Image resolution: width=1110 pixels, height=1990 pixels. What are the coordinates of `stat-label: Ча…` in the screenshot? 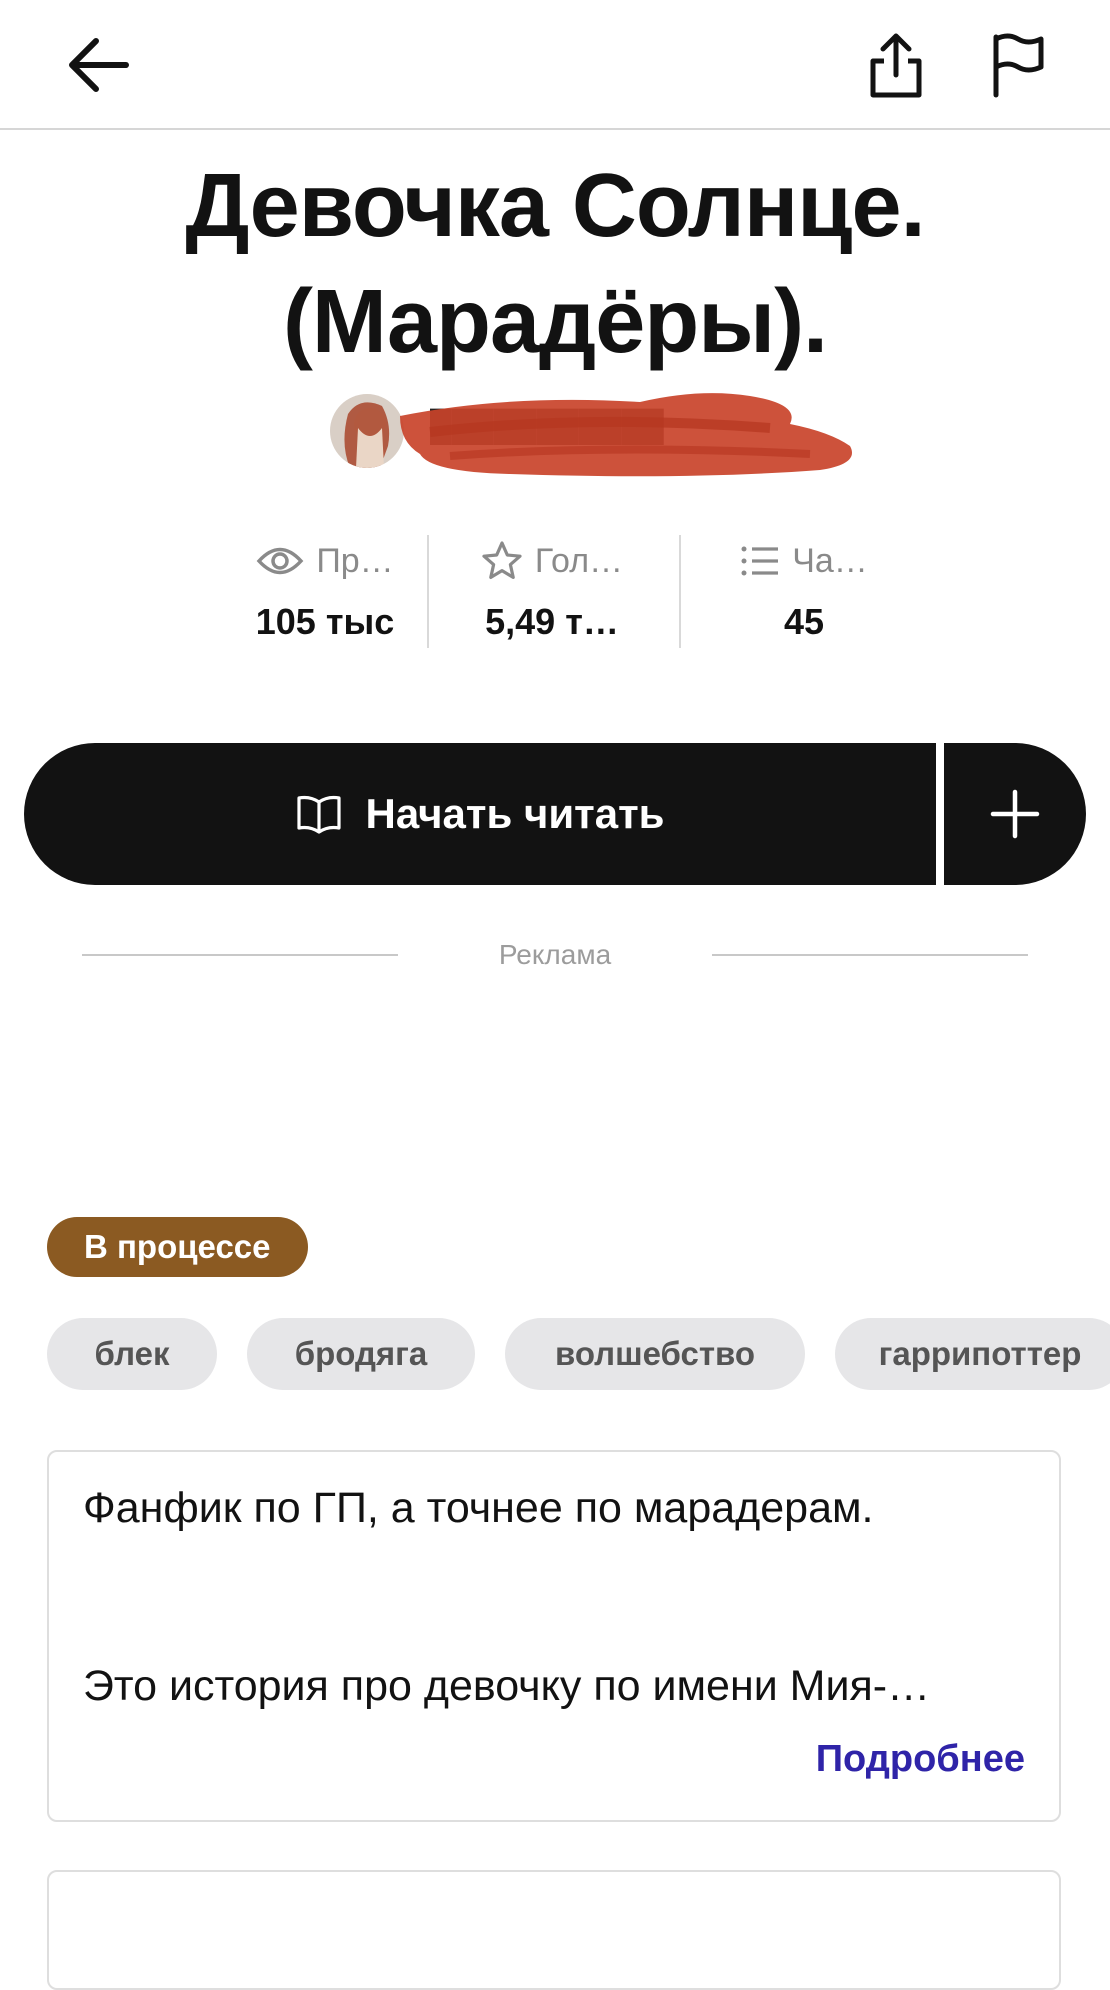 It's located at (830, 560).